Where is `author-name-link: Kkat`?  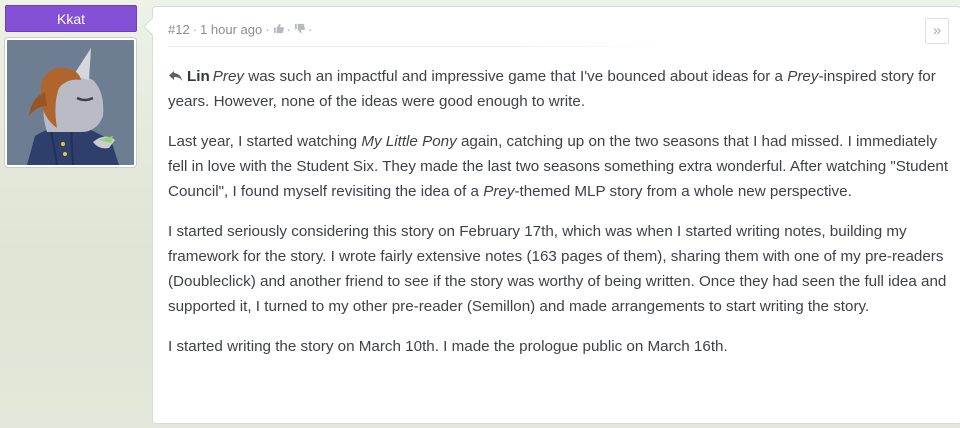
author-name-link: Kkat is located at coordinates (71, 18).